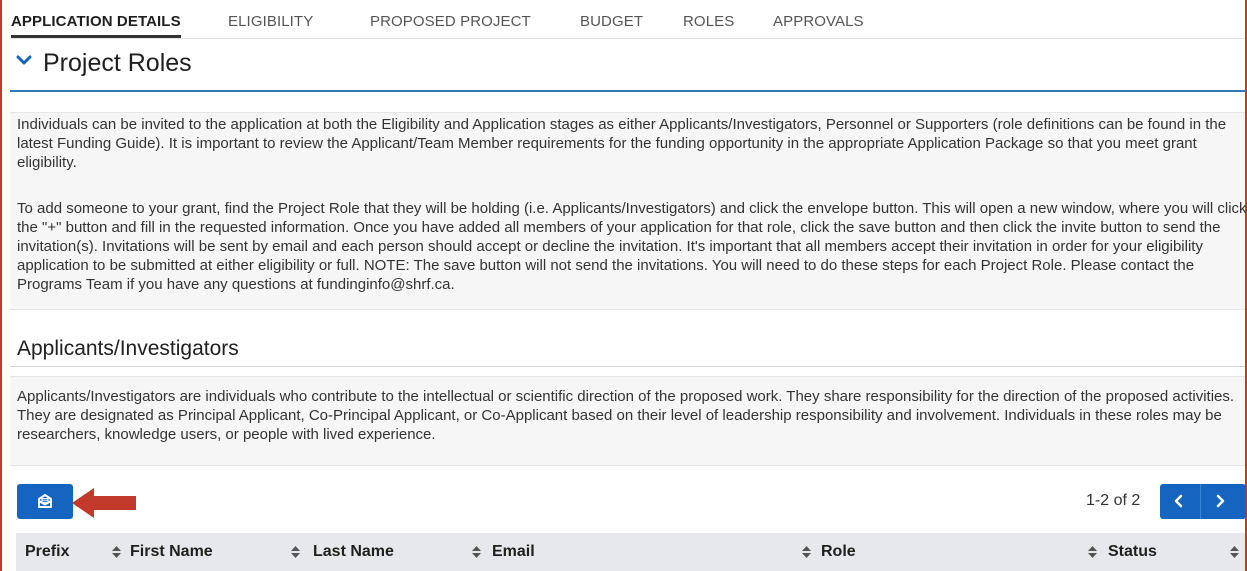 This screenshot has height=571, width=1247. Describe the element at coordinates (627, 349) in the screenshot. I see `role-group-header: Applicants/Investigators` at that location.